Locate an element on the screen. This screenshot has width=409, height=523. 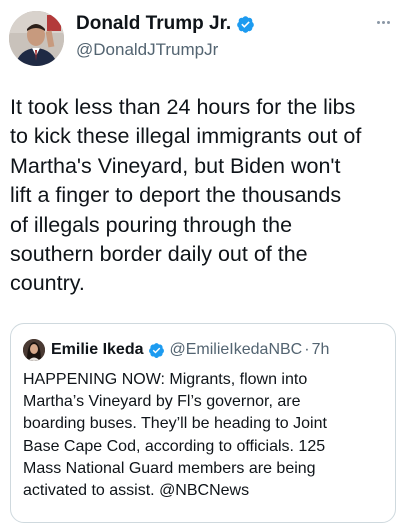
quoted-author-handle: @EmilieIkedaNBC is located at coordinates (236, 350).